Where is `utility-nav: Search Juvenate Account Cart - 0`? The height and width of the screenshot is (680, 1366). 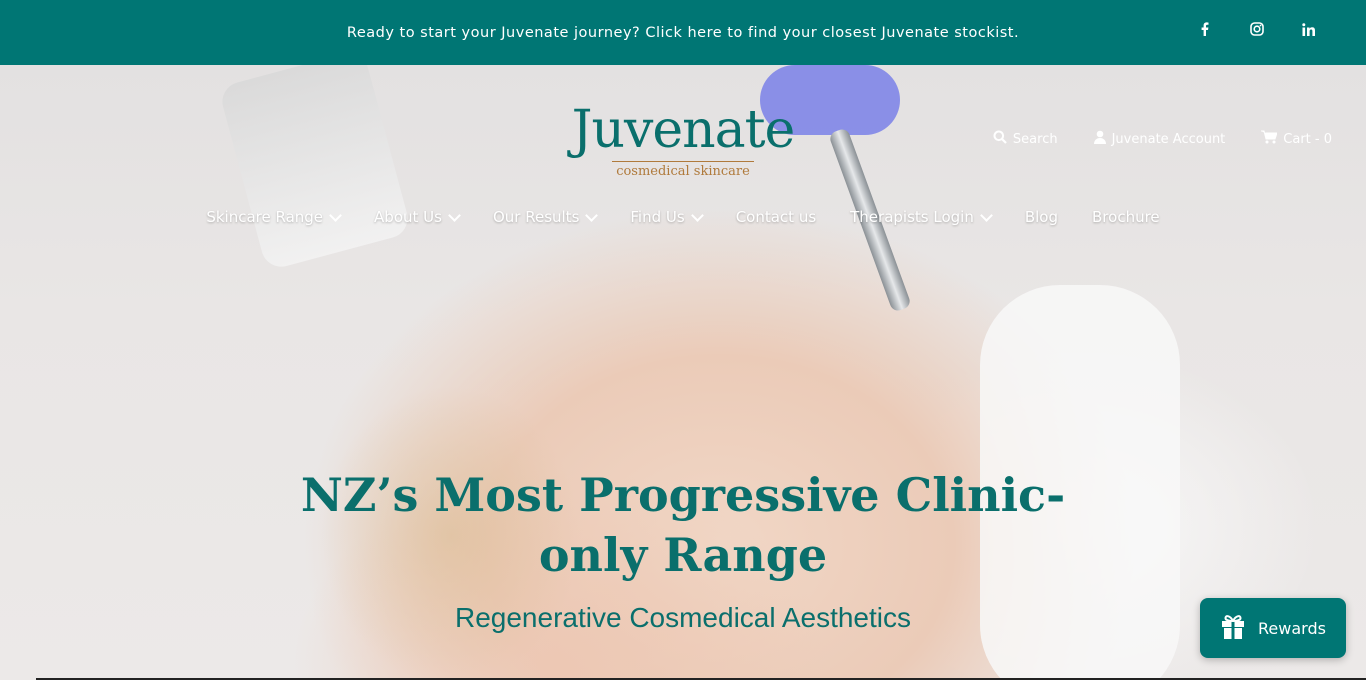
utility-nav: Search Juvenate Account Cart - 0 is located at coordinates (1162, 139).